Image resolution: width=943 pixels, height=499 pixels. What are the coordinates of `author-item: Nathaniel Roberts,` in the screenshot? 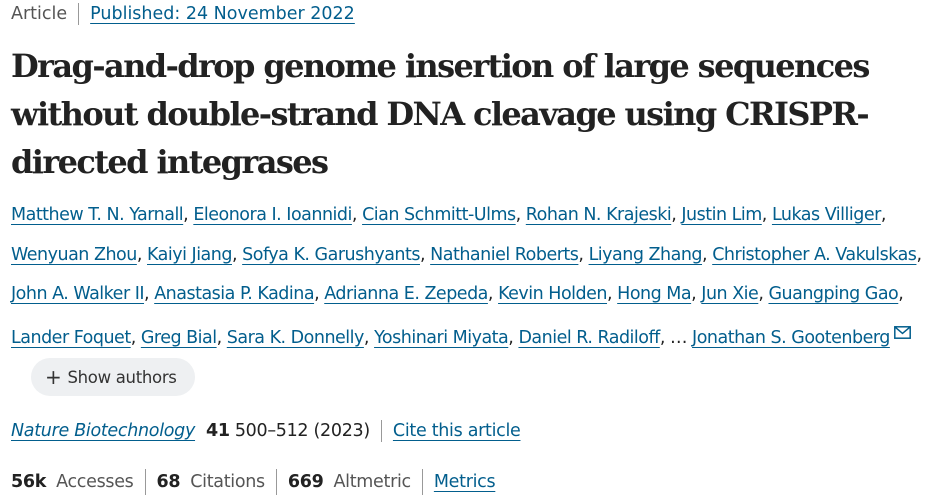 It's located at (507, 254).